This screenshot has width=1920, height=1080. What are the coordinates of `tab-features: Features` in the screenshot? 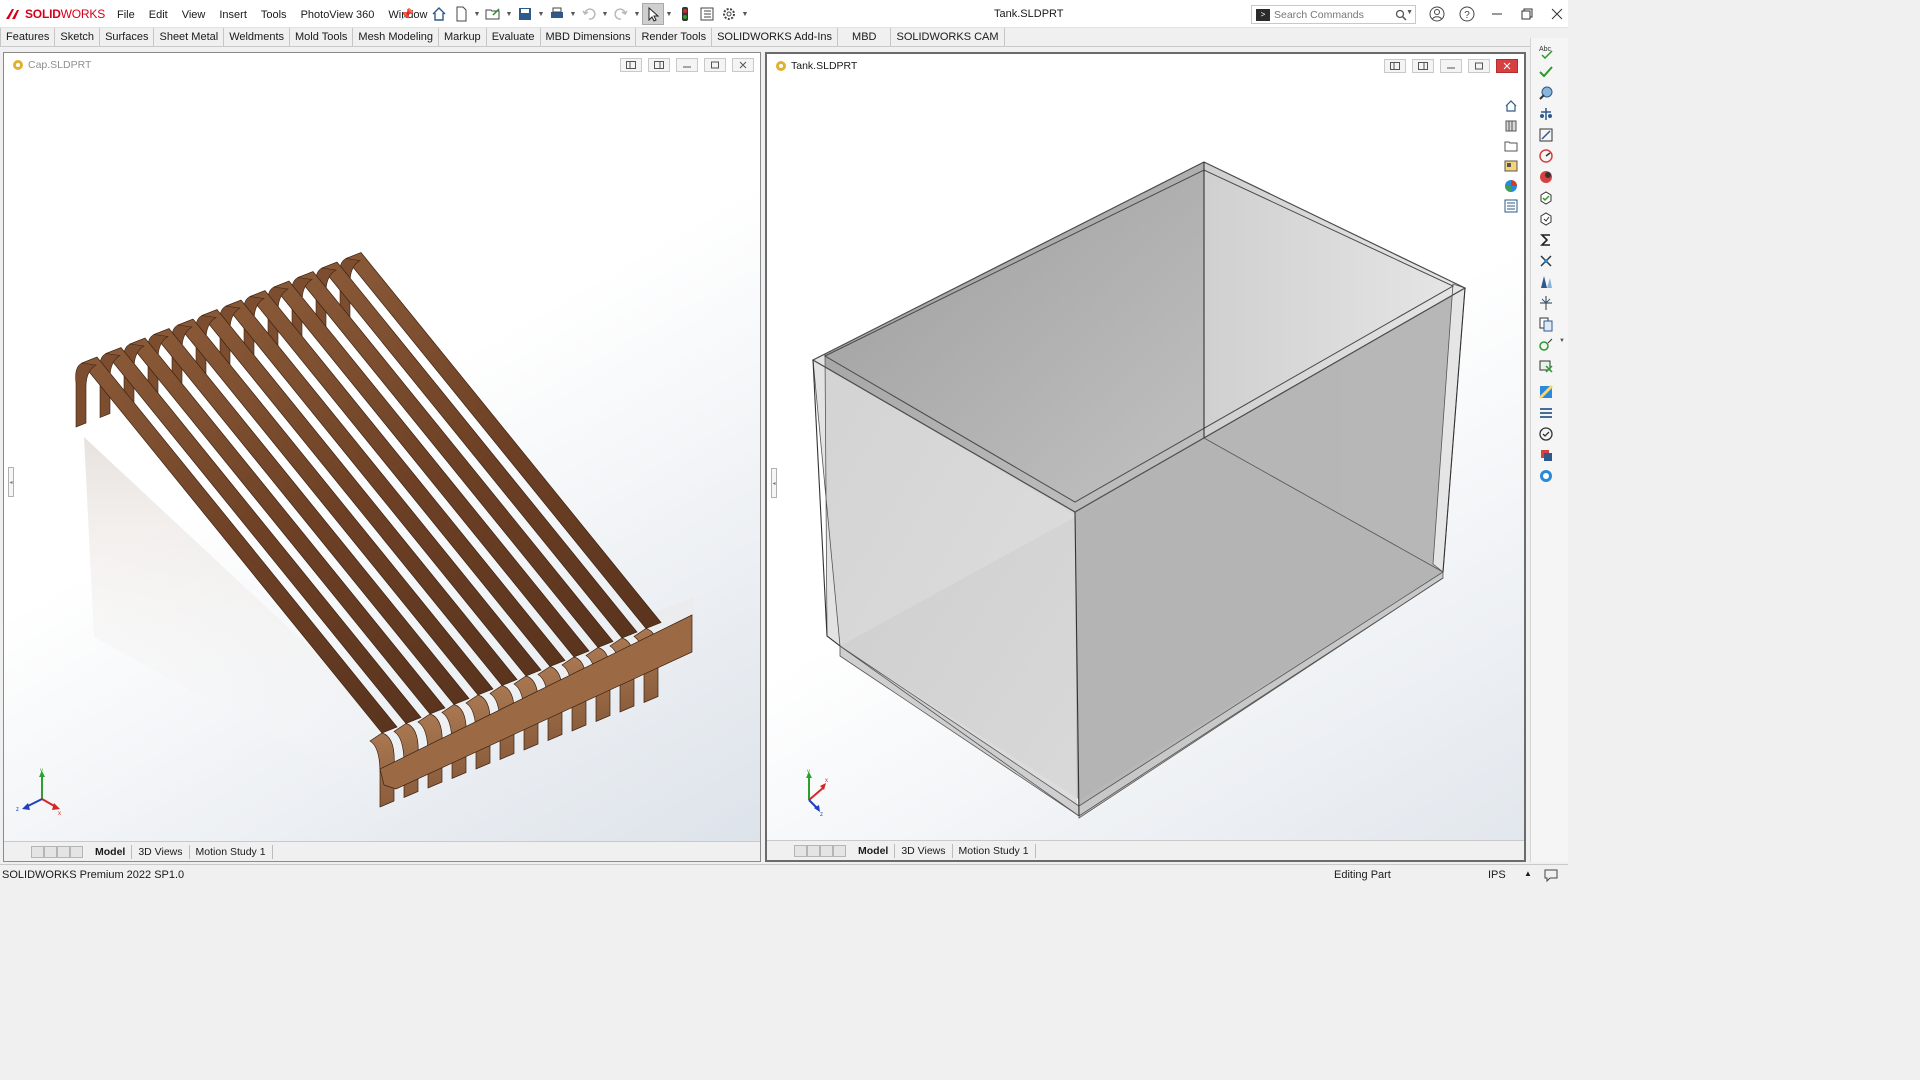 It's located at (28, 37).